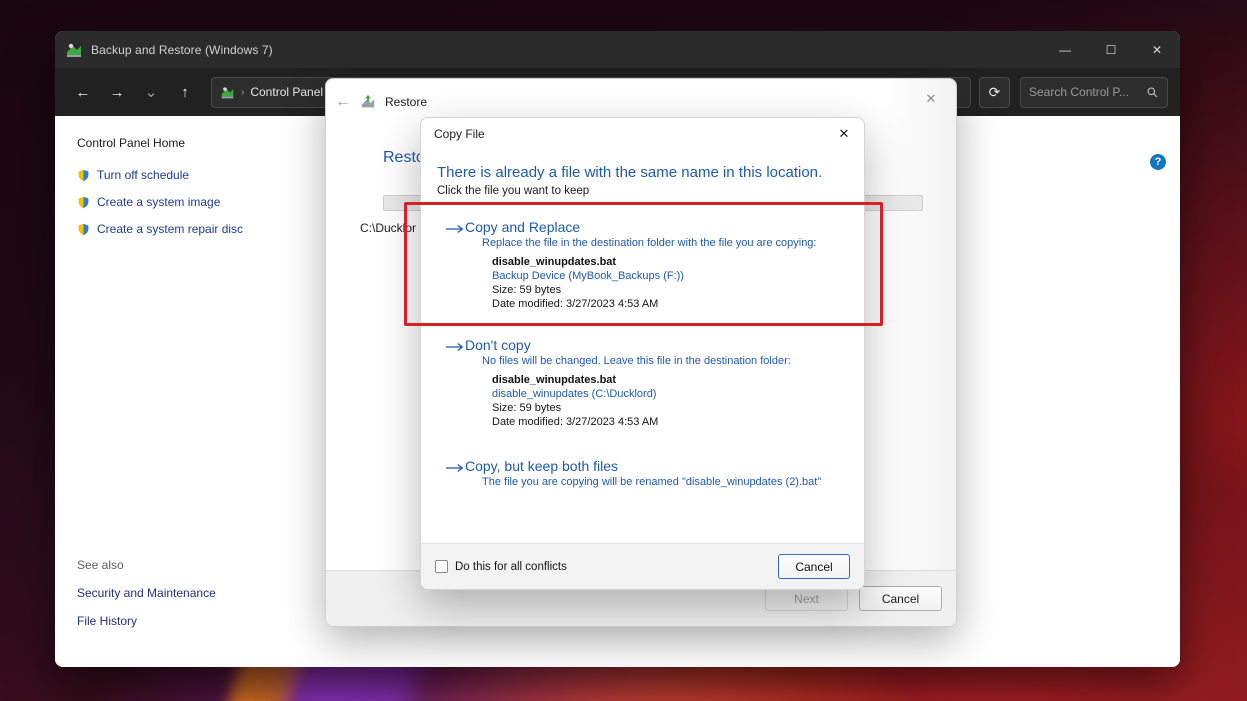 Image resolution: width=1247 pixels, height=701 pixels. I want to click on sidebar-item-turn-off-schedule: Turn off schedule, so click(186, 175).